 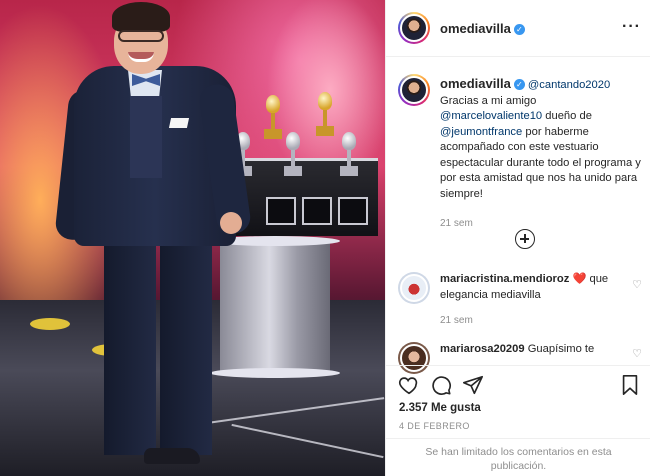 What do you see at coordinates (473, 385) in the screenshot?
I see `share-paper-plane-icon` at bounding box center [473, 385].